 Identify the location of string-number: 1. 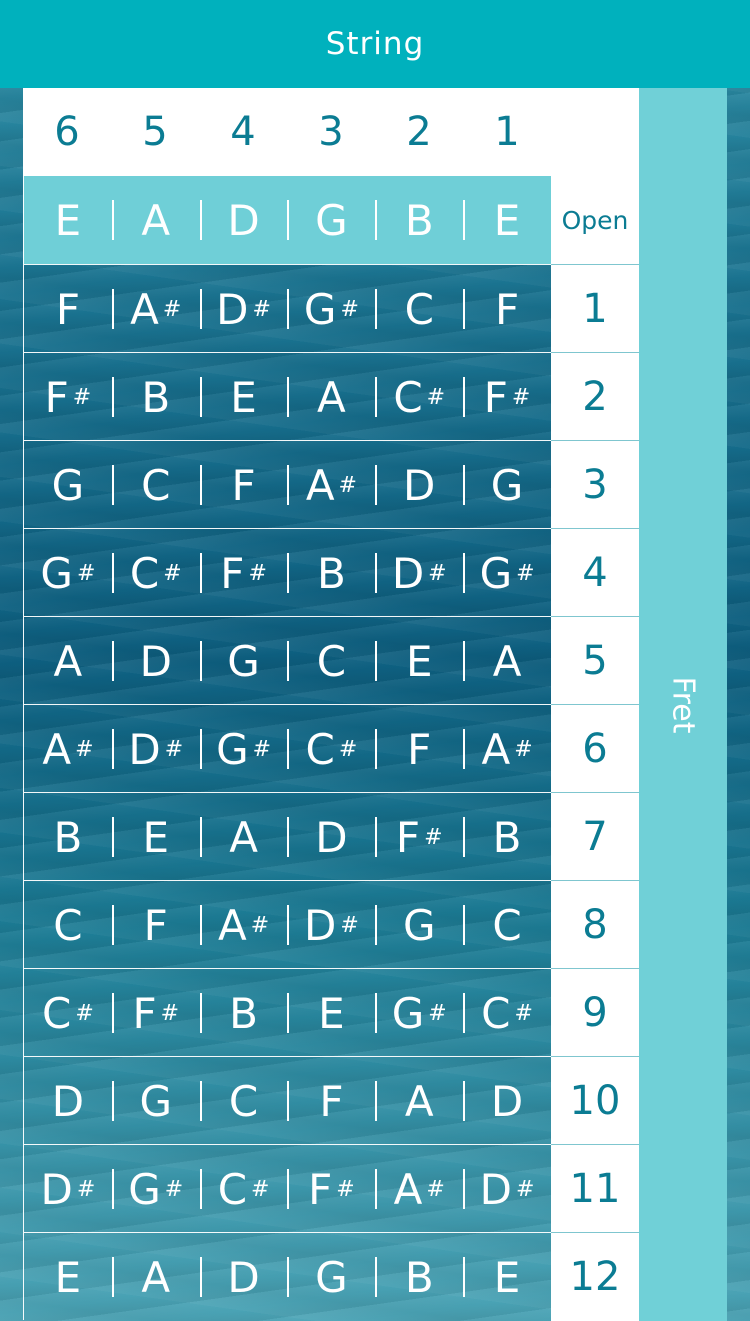
(507, 132).